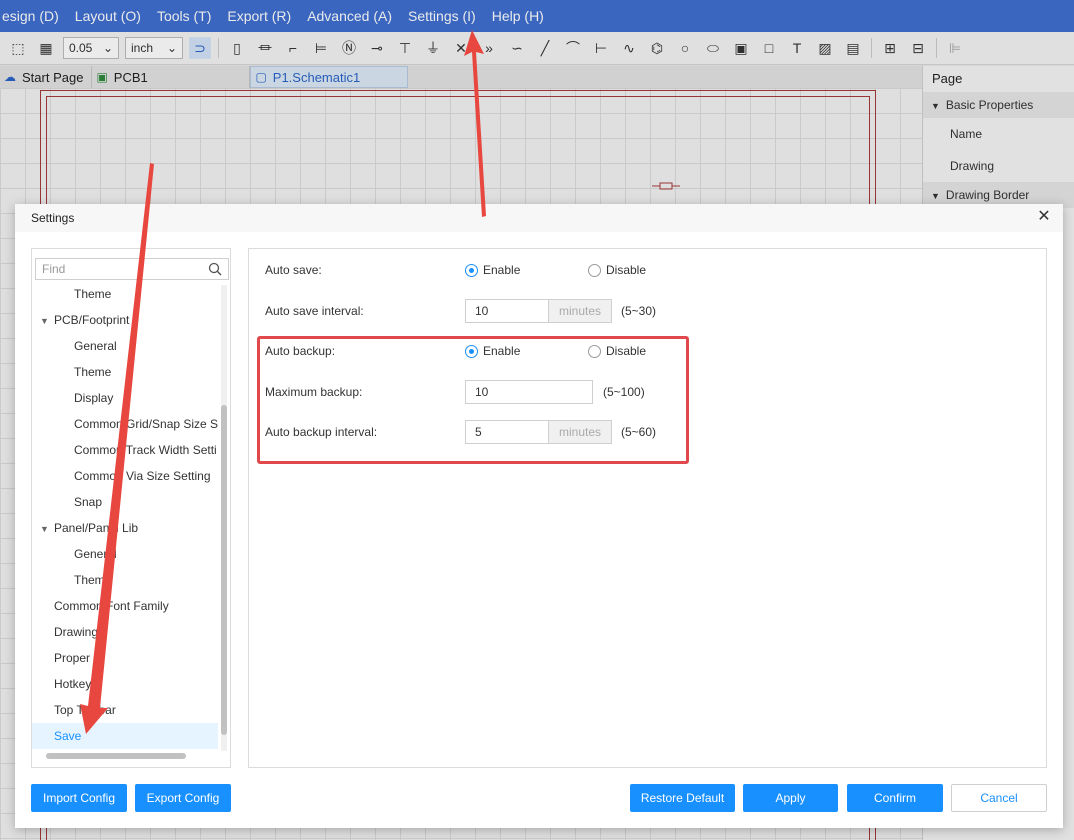  Describe the element at coordinates (142, 476) in the screenshot. I see `tree-item-label: Common Via Size Setting` at that location.